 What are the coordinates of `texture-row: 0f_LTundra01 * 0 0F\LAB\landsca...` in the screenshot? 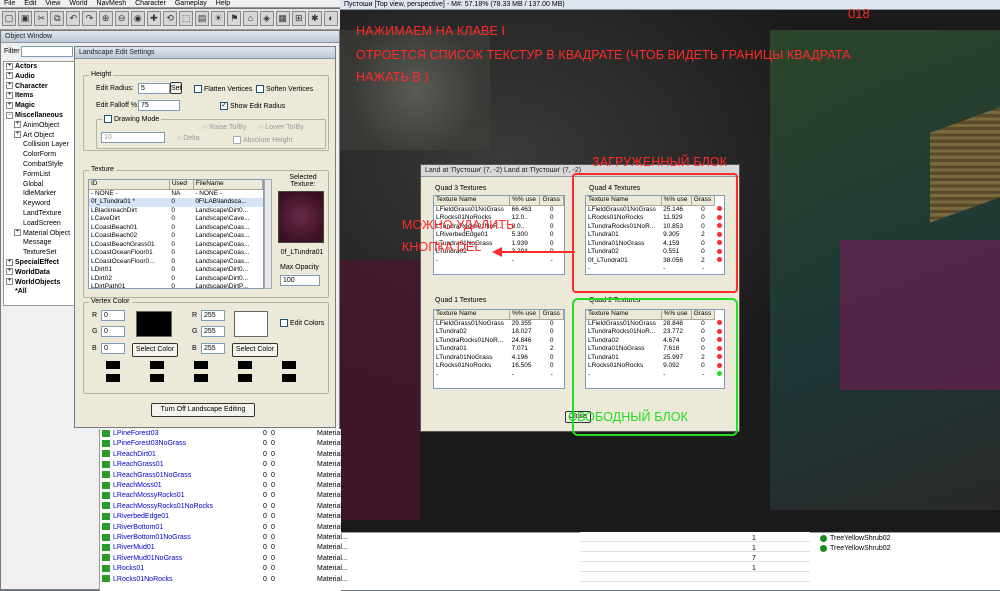 It's located at (176, 202).